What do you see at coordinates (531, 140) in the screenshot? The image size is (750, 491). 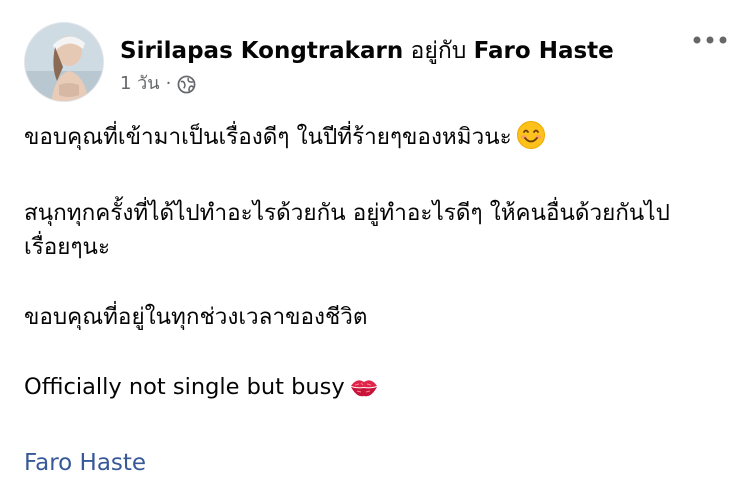 I see `smiling-face-icon` at bounding box center [531, 140].